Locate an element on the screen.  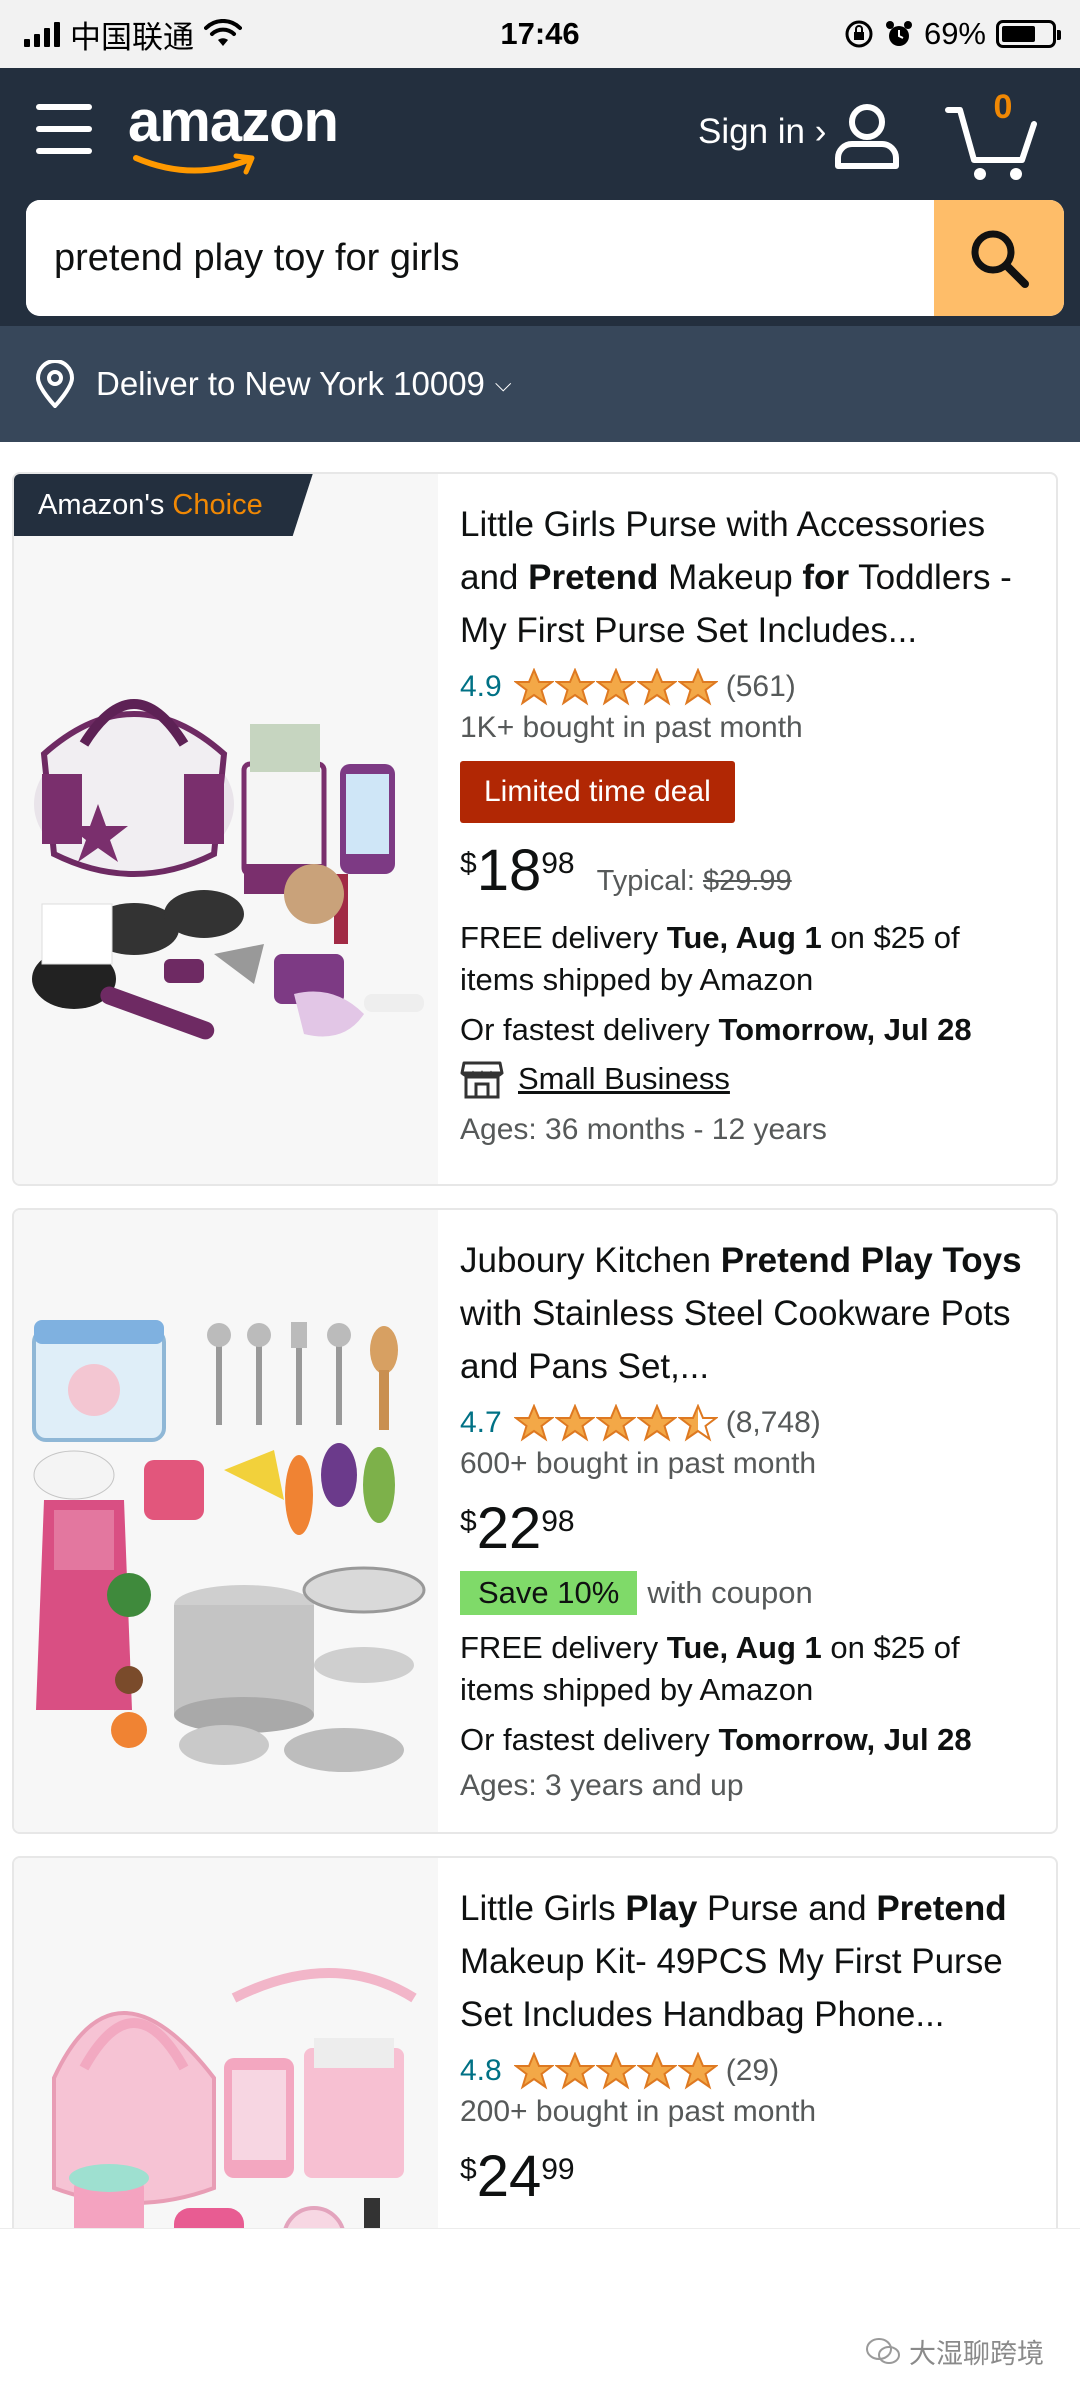
review-count: (29) is located at coordinates (752, 2070).